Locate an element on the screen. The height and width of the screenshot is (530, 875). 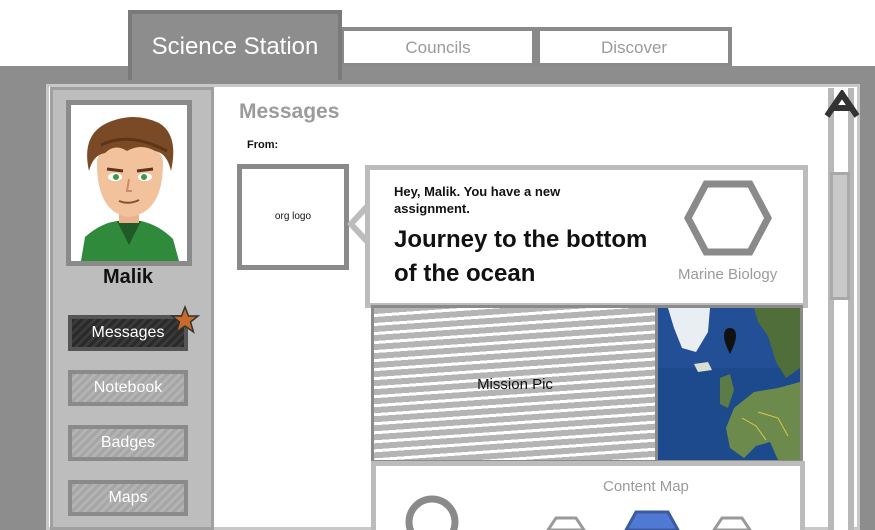
user-name: Malik is located at coordinates (128, 277).